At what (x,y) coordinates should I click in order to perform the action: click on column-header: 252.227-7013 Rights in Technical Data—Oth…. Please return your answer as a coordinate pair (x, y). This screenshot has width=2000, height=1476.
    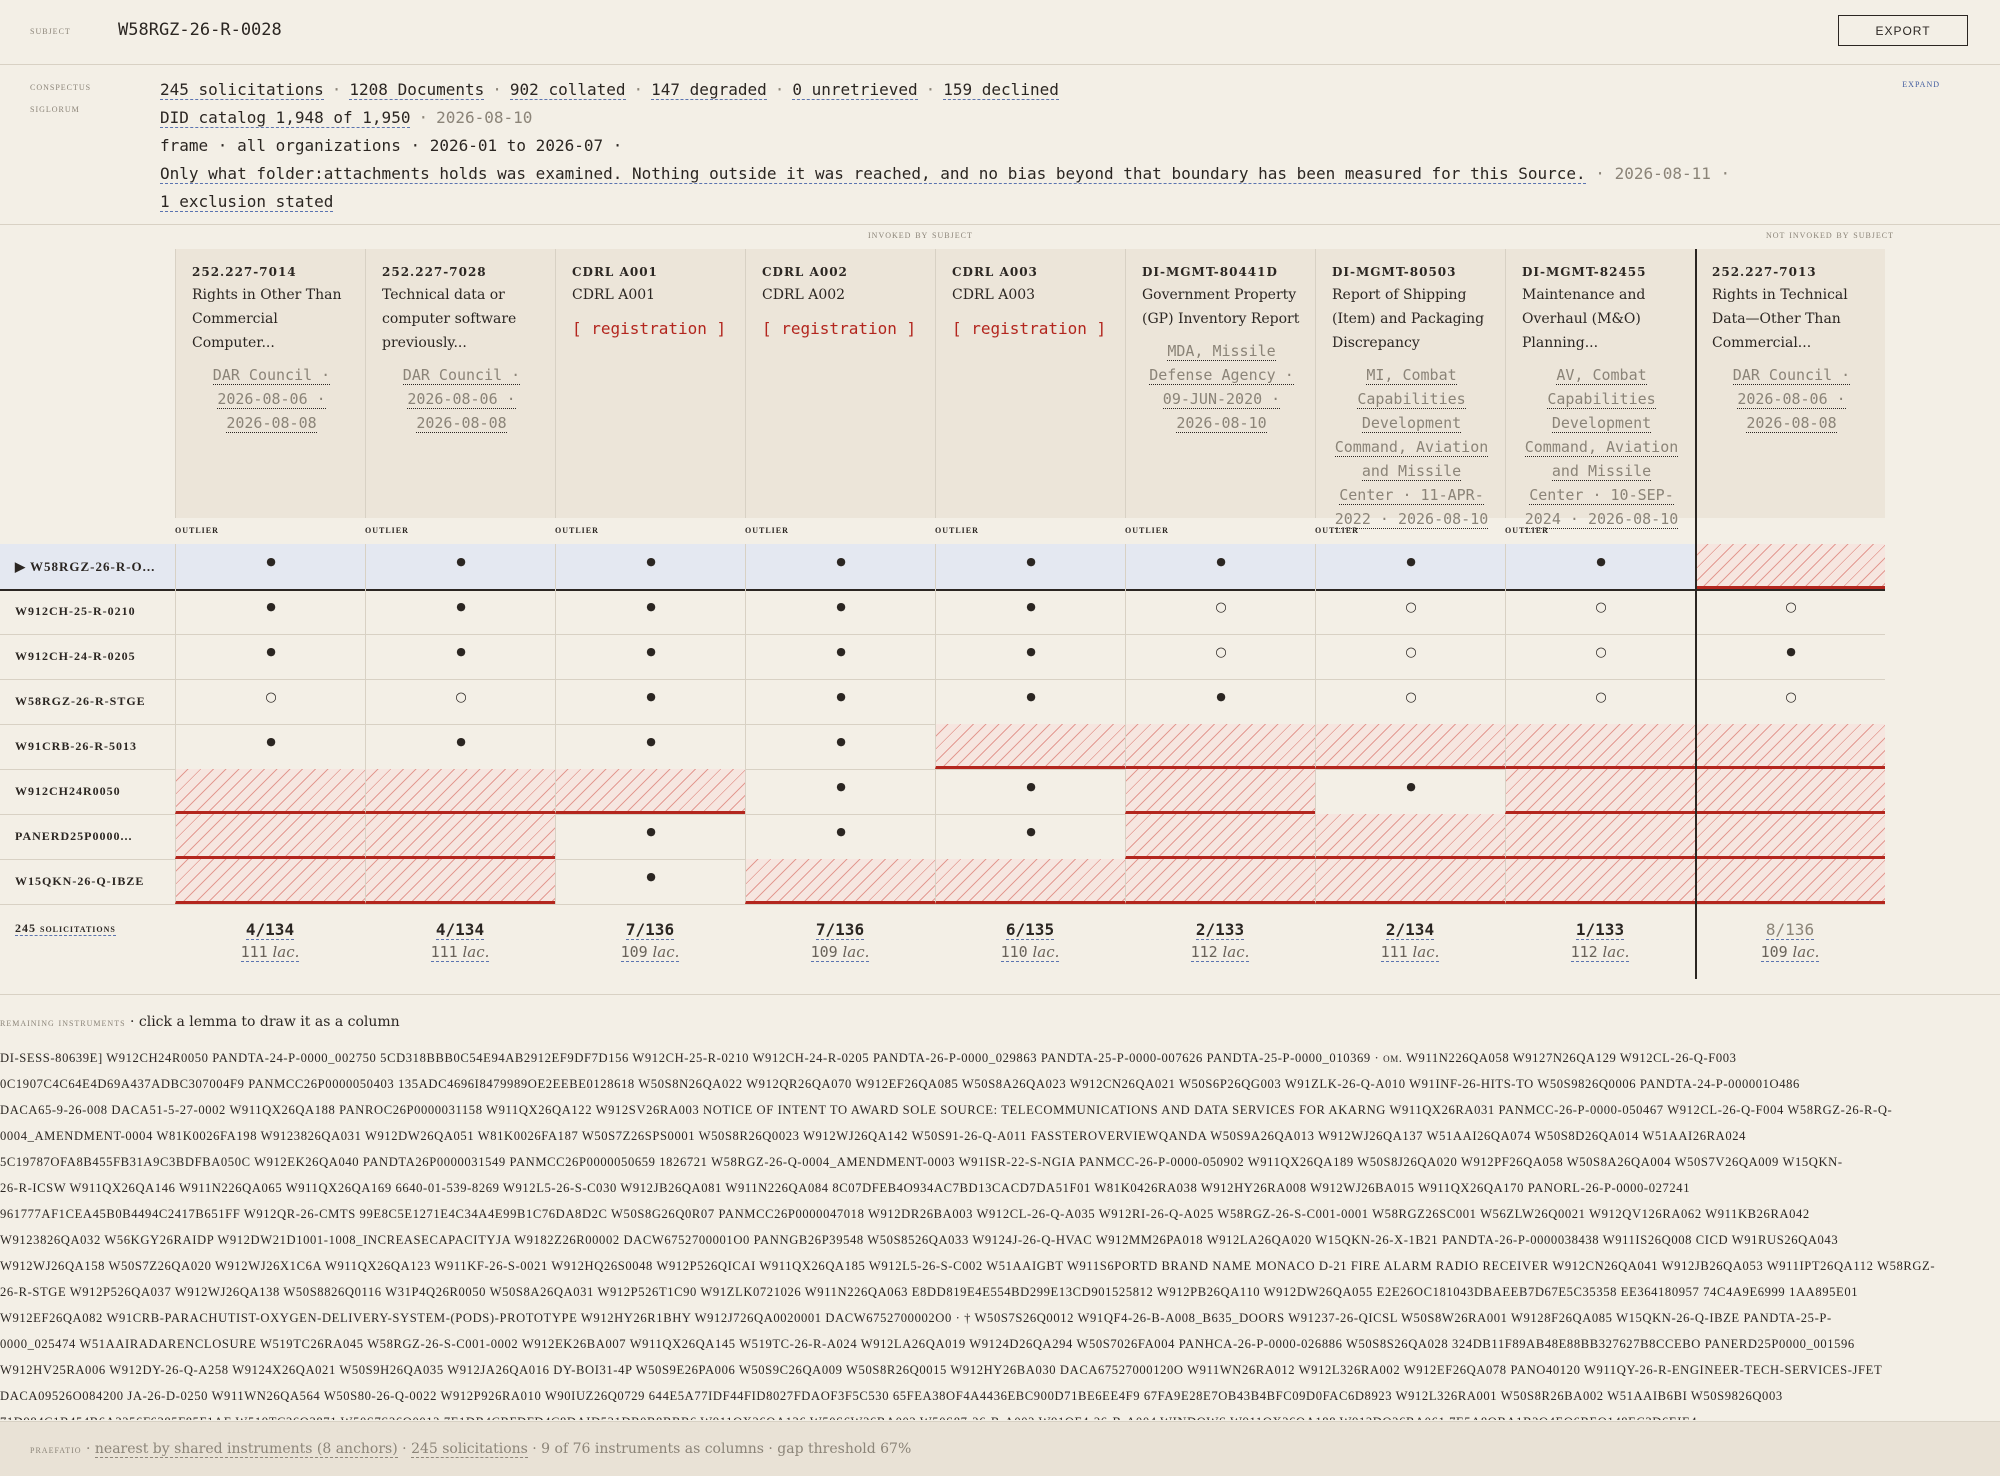
    Looking at the image, I should click on (1790, 383).